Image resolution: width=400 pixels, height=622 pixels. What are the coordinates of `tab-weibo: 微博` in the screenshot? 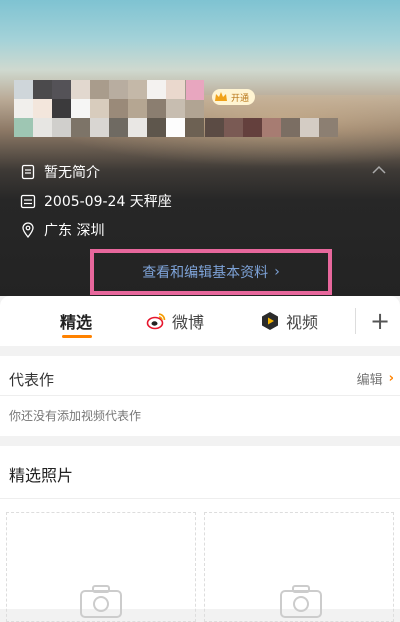 It's located at (175, 321).